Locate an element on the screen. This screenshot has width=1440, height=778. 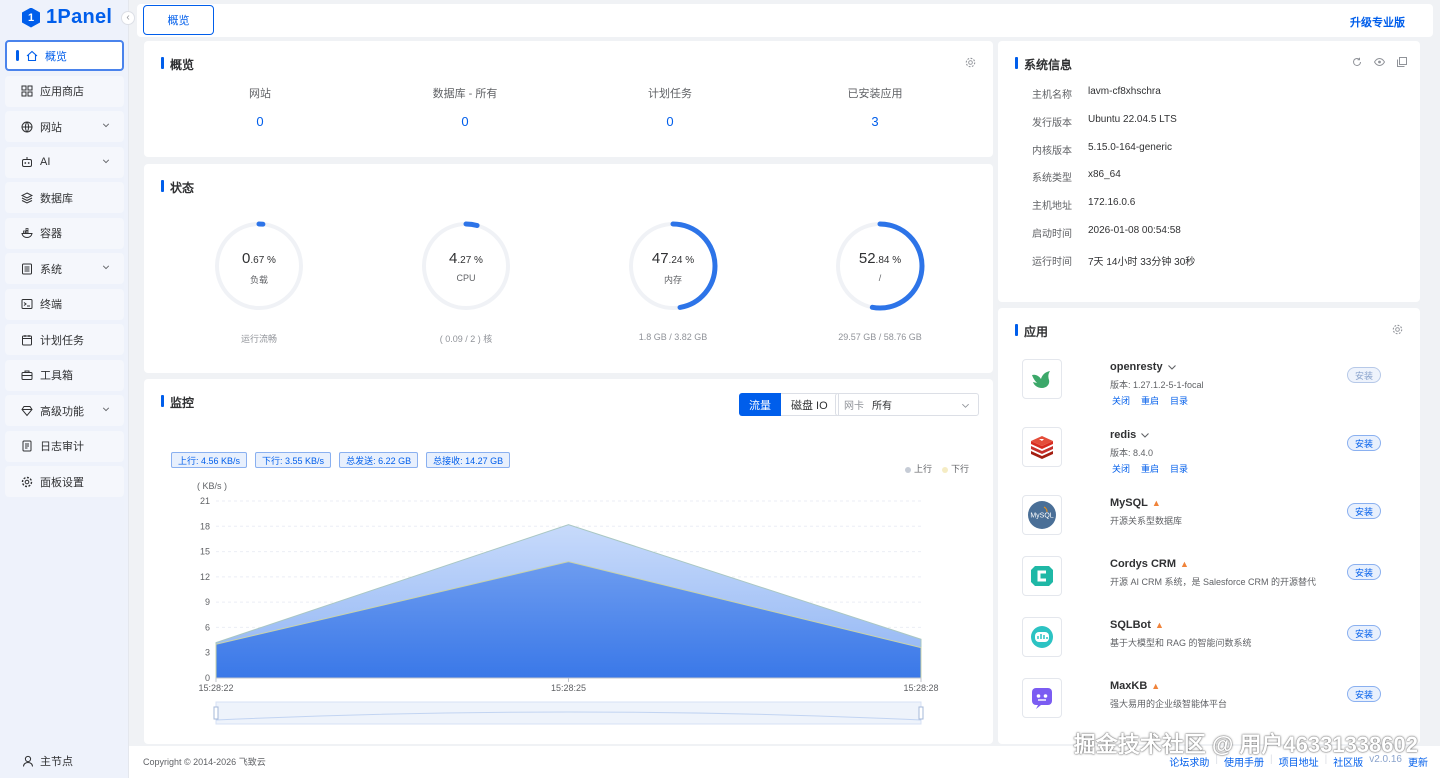
sidebar-item-label: 应用商店 is located at coordinates (62, 92).